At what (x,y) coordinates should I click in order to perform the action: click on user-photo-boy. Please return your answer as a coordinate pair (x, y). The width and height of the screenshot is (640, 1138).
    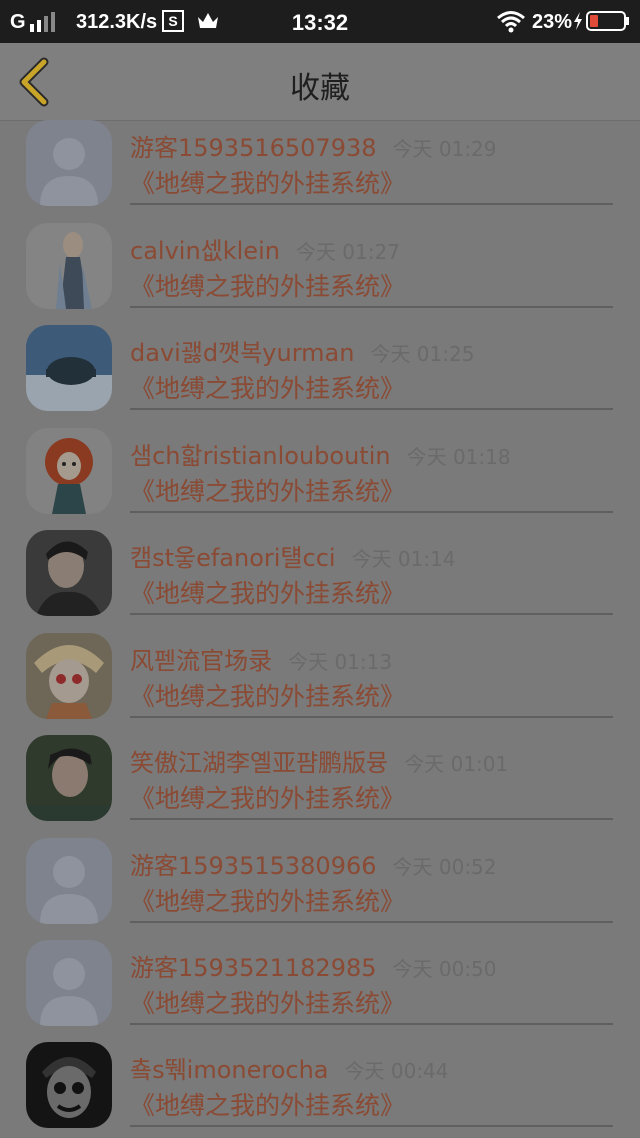
    Looking at the image, I should click on (69, 573).